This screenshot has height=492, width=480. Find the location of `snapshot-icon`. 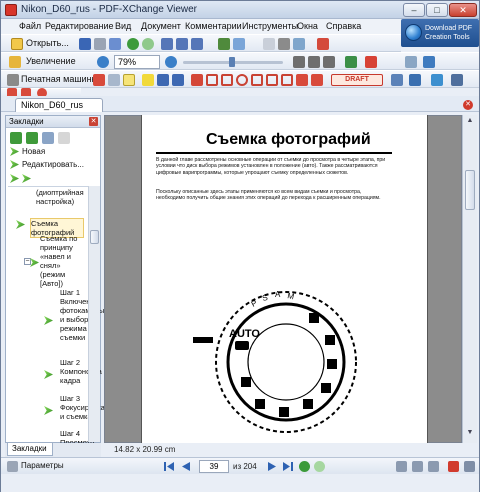

snapshot-icon is located at coordinates (224, 44).